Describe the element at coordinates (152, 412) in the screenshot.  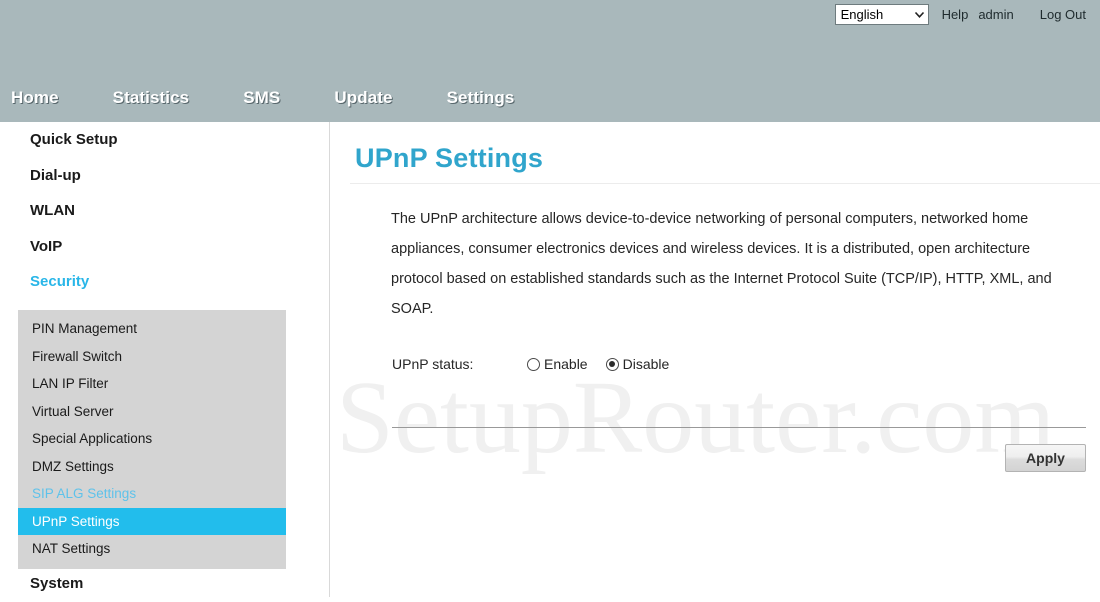
I see `submenu-item-virtual-server: Virtual Server` at that location.